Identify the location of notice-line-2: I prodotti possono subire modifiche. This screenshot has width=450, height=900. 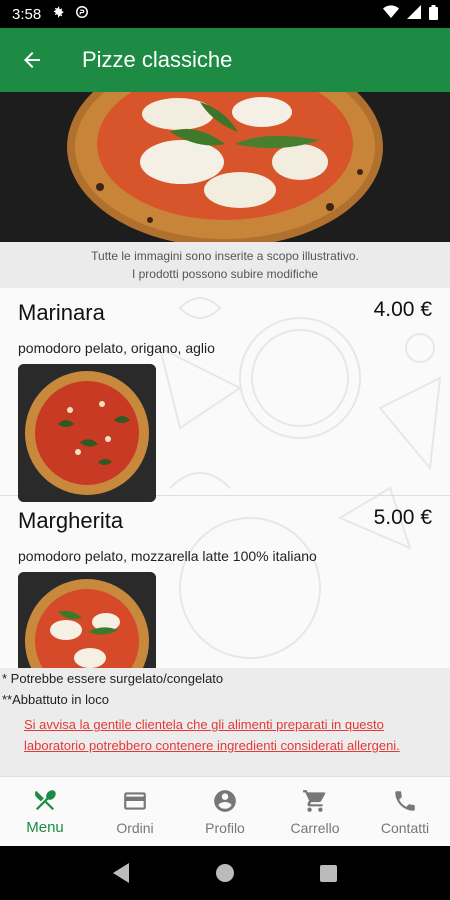
(225, 274).